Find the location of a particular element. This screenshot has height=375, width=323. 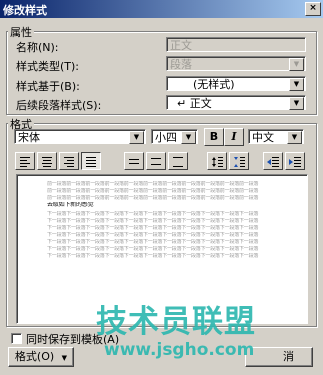

based-on-label: 样式基于(B): is located at coordinates (48, 86).